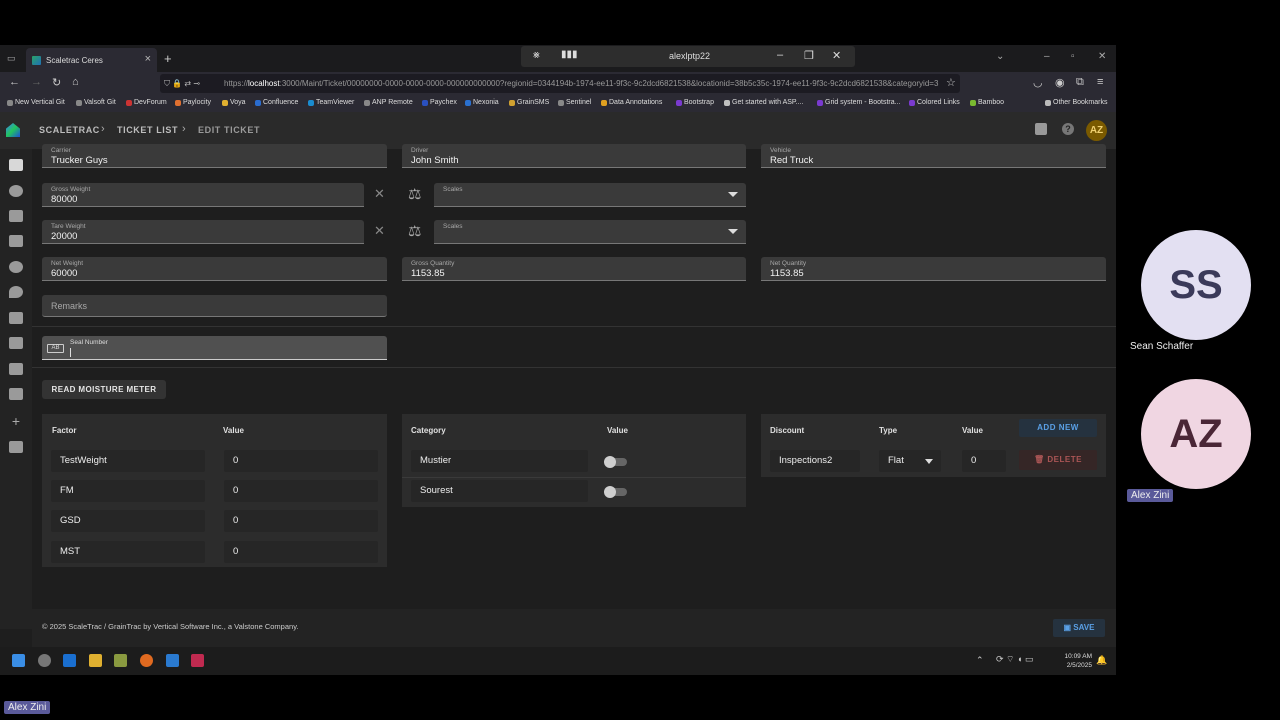  What do you see at coordinates (16, 292) in the screenshot?
I see `location-pin-icon` at bounding box center [16, 292].